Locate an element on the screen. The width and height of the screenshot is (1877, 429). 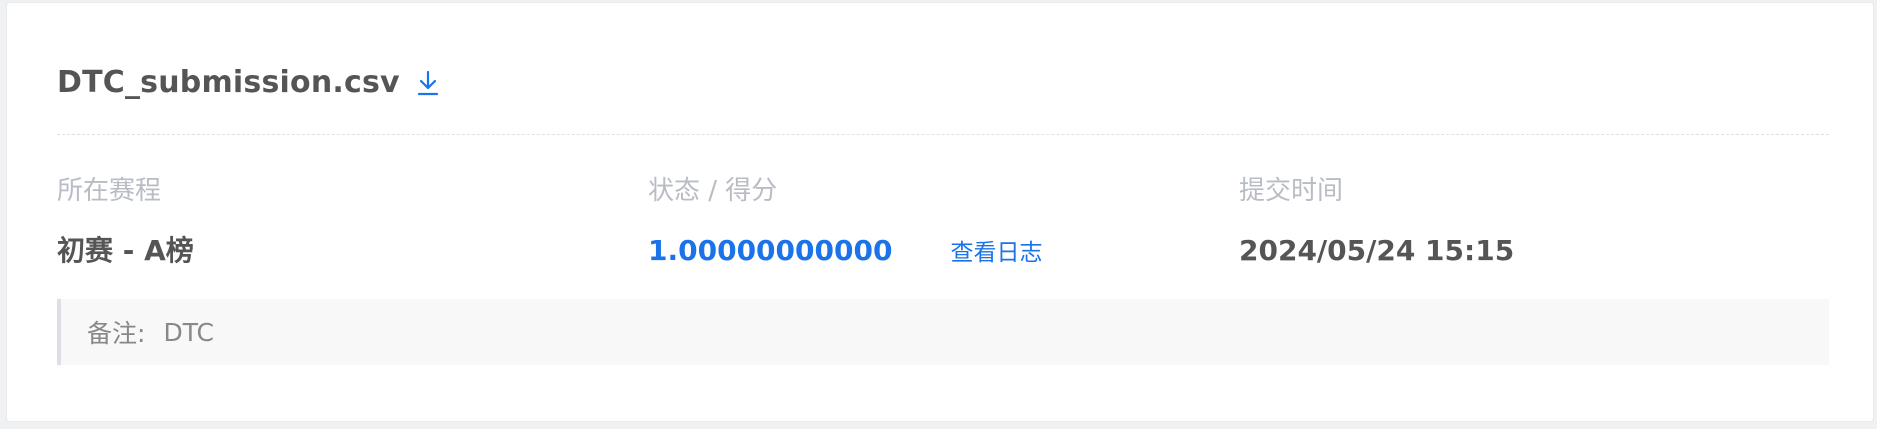
view-log-link: 查看日志 is located at coordinates (996, 251).